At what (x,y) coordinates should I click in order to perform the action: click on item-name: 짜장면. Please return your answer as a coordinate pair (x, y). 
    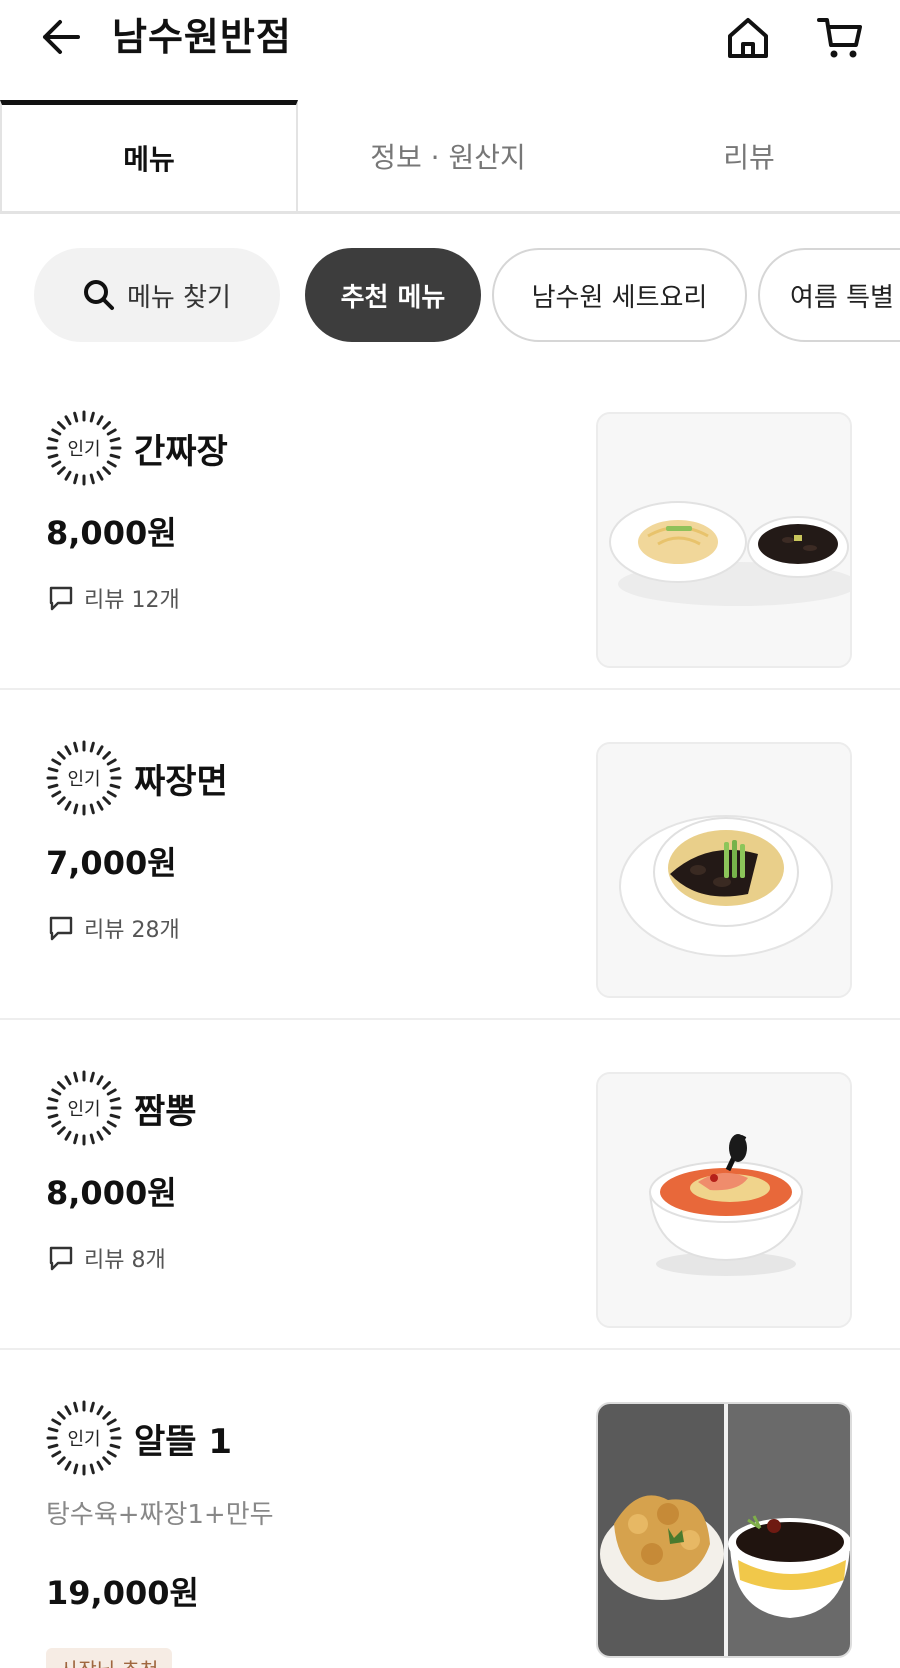
    Looking at the image, I should click on (181, 781).